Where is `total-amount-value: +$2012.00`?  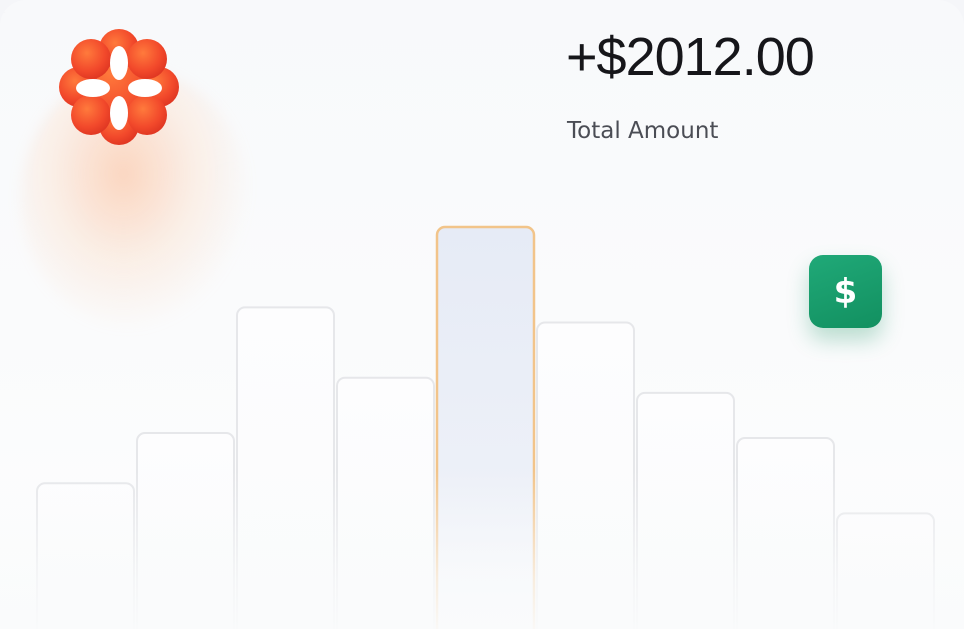
total-amount-value: +$2012.00 is located at coordinates (690, 57).